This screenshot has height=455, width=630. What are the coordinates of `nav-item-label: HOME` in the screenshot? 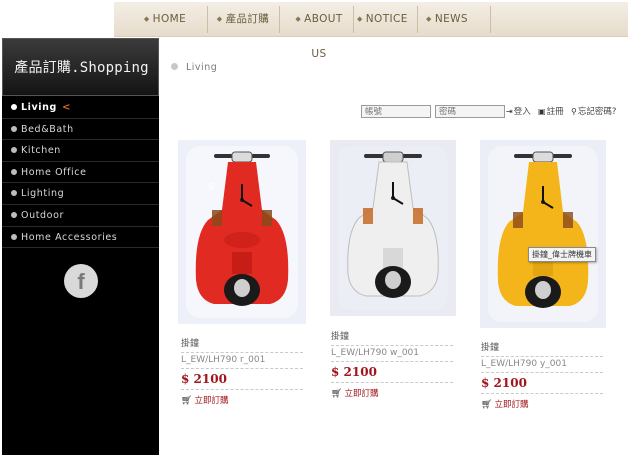 It's located at (169, 19).